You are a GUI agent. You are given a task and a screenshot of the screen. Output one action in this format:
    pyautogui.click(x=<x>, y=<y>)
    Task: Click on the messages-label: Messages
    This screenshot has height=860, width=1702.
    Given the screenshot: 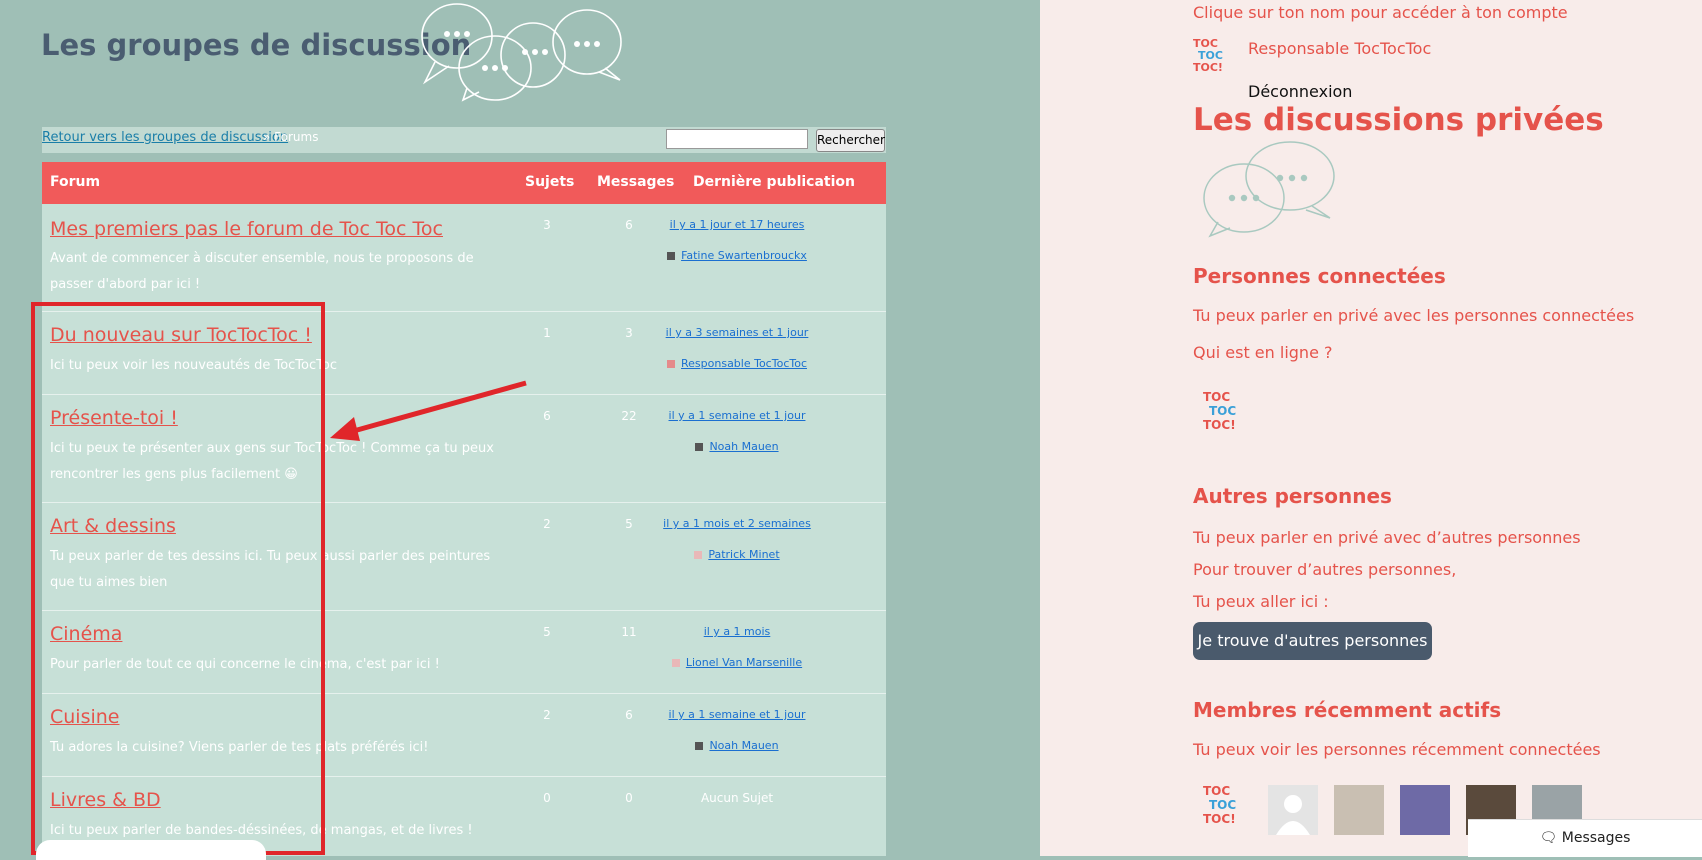 What is the action you would take?
    pyautogui.click(x=1596, y=838)
    